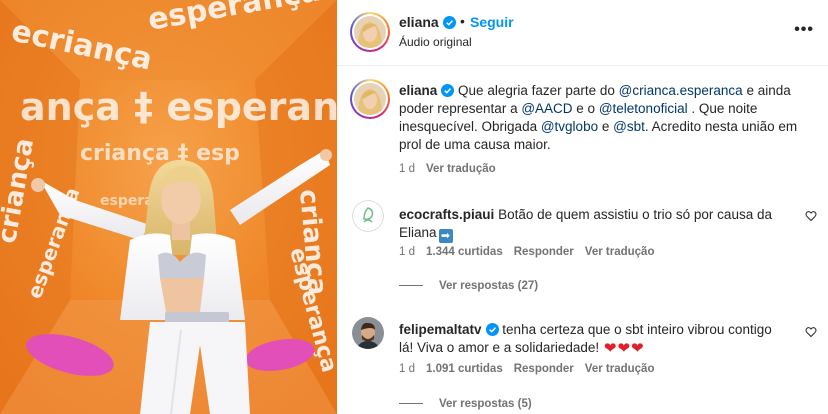  Describe the element at coordinates (464, 252) in the screenshot. I see `comment-likes-count: 1.344 curtidas` at that location.